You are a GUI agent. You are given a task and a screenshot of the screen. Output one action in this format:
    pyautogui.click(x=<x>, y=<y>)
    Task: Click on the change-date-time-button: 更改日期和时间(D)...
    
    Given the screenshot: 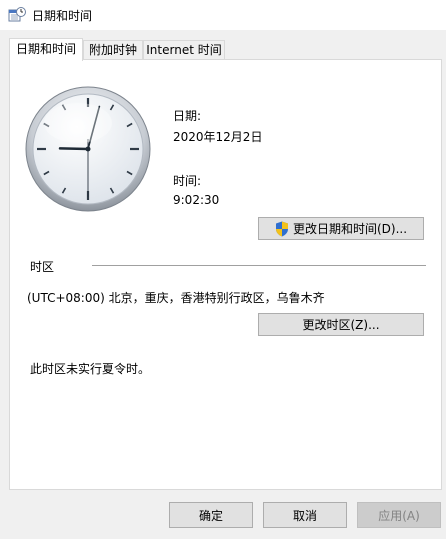 What is the action you would take?
    pyautogui.click(x=341, y=228)
    